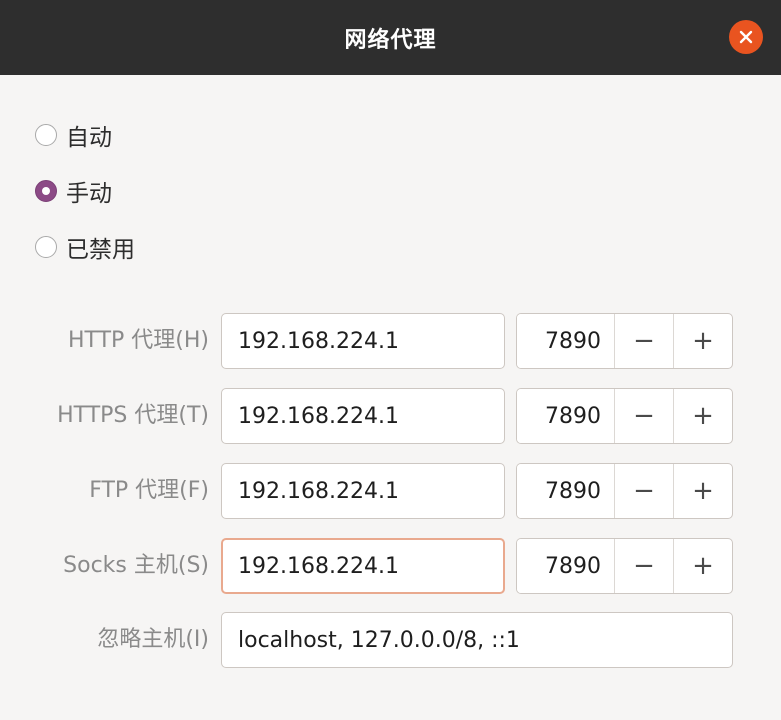 This screenshot has height=720, width=781. What do you see at coordinates (565, 491) in the screenshot?
I see `ftp-proxy-port-input` at bounding box center [565, 491].